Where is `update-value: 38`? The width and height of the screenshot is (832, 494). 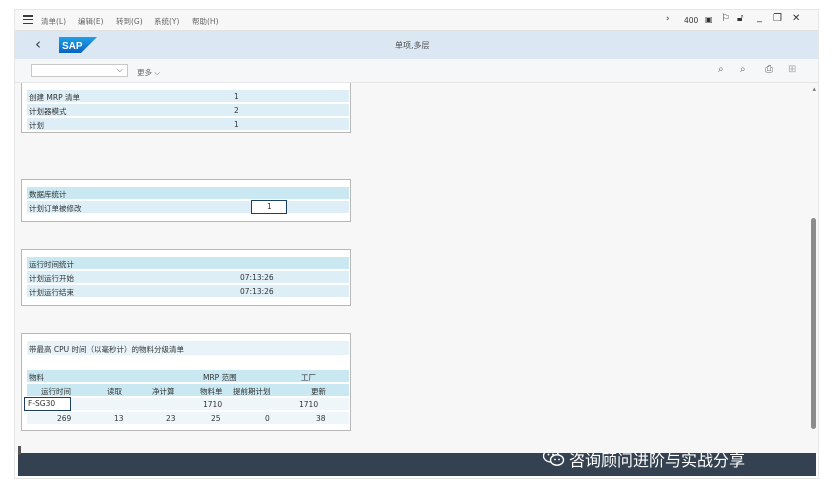 update-value: 38 is located at coordinates (321, 418).